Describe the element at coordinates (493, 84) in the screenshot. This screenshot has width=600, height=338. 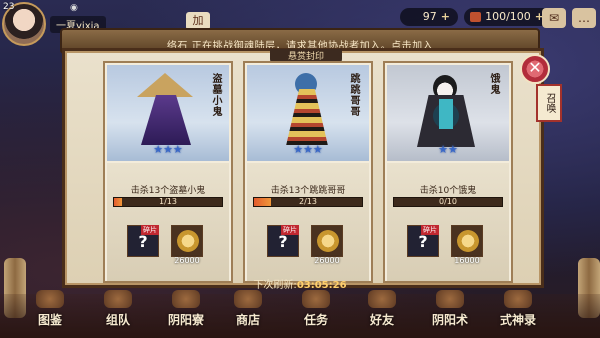
I see `monster-name: 饿鬼` at that location.